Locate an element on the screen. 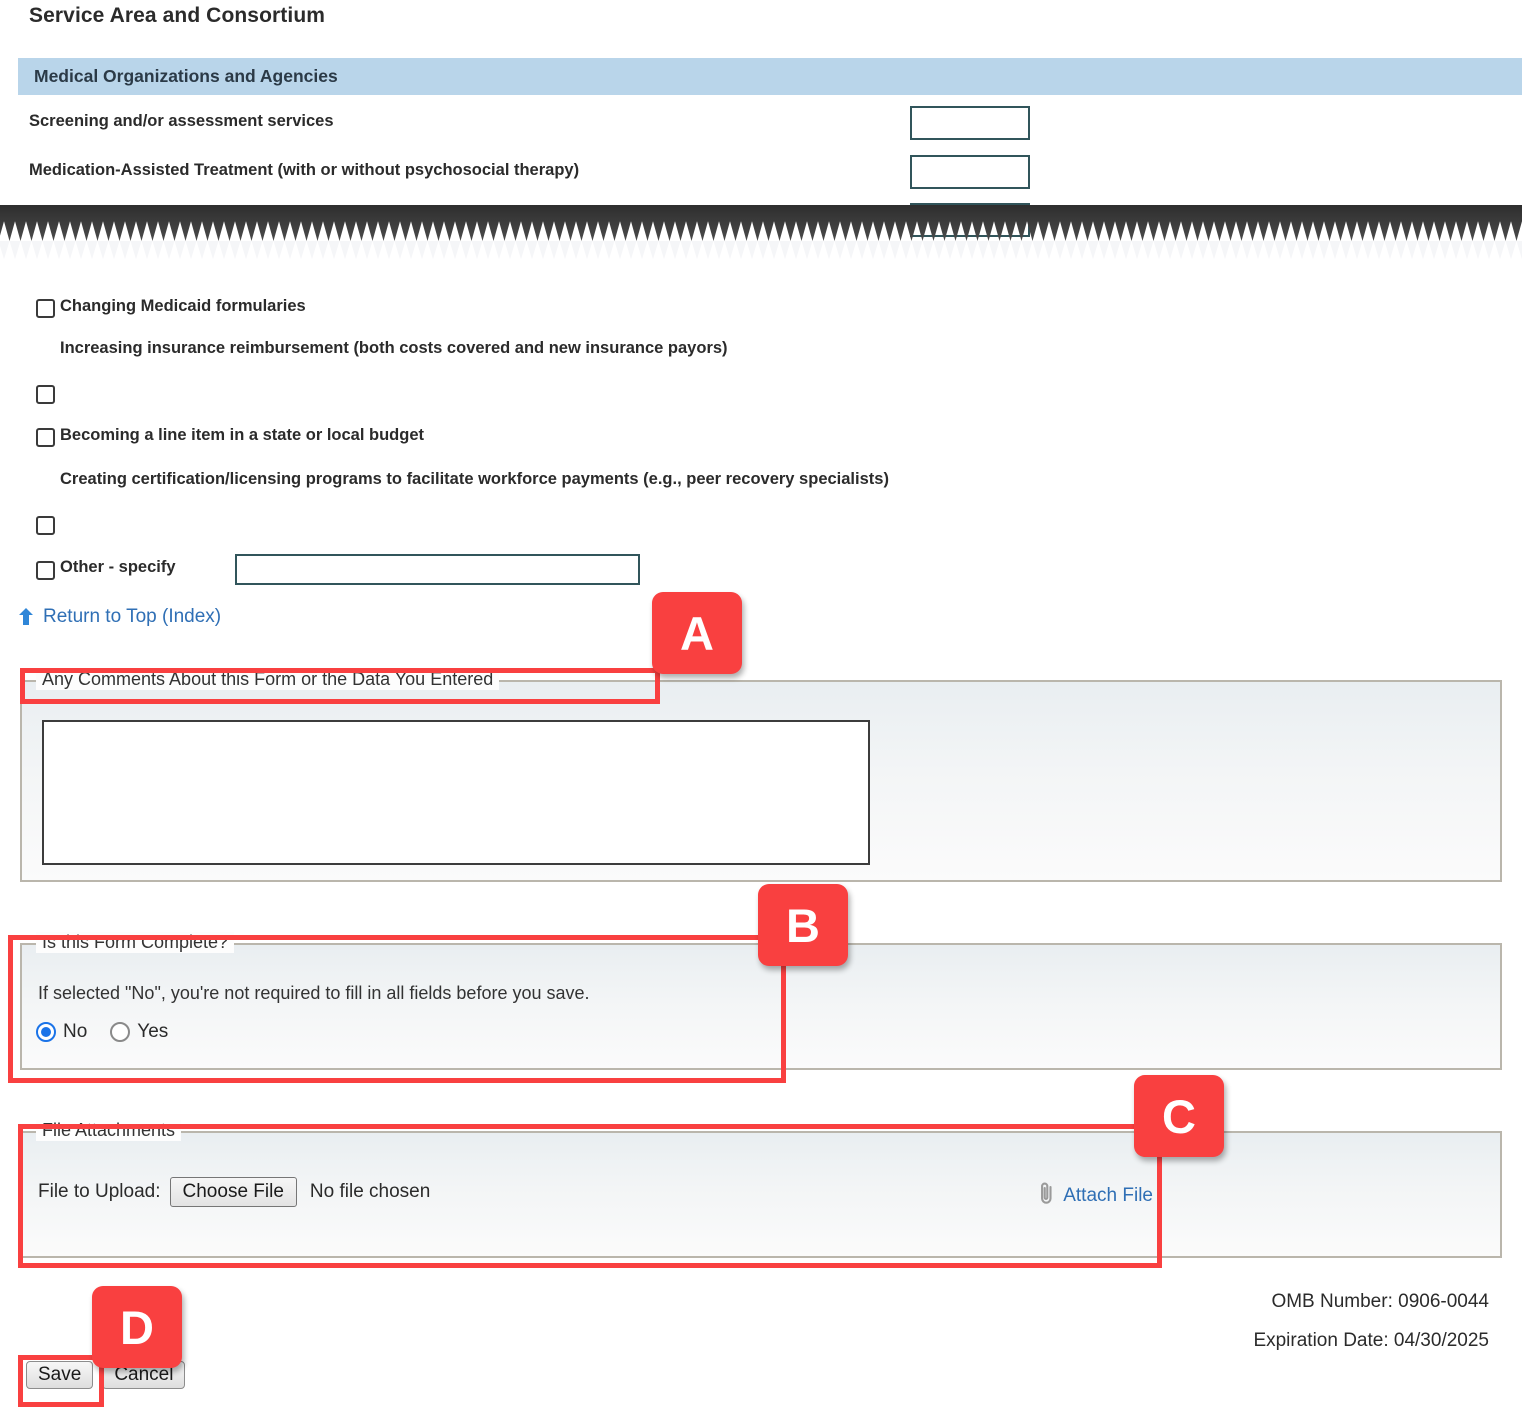  up-arrow-icon is located at coordinates (26, 617).